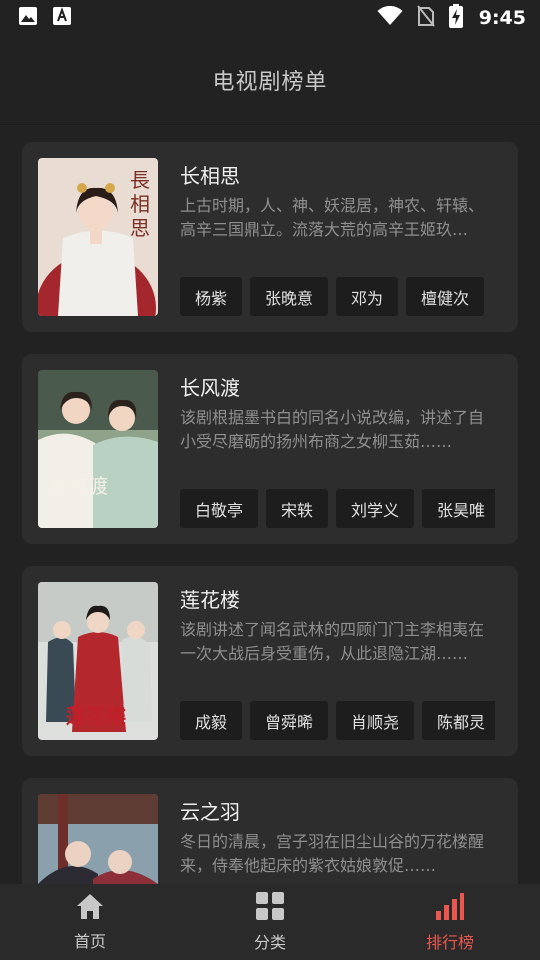  Describe the element at coordinates (289, 720) in the screenshot. I see `cast-tag: 曾舜晞` at that location.